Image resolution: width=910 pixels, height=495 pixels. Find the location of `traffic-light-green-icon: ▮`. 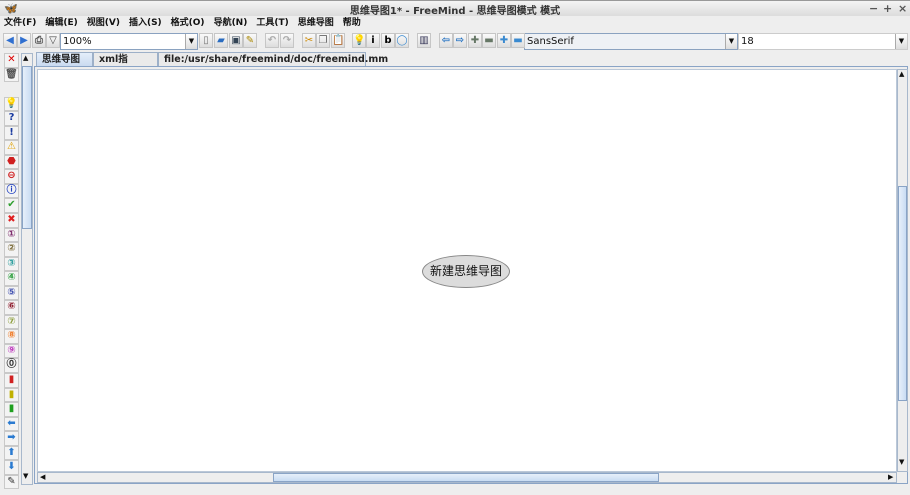

traffic-light-green-icon: ▮ is located at coordinates (11, 409).